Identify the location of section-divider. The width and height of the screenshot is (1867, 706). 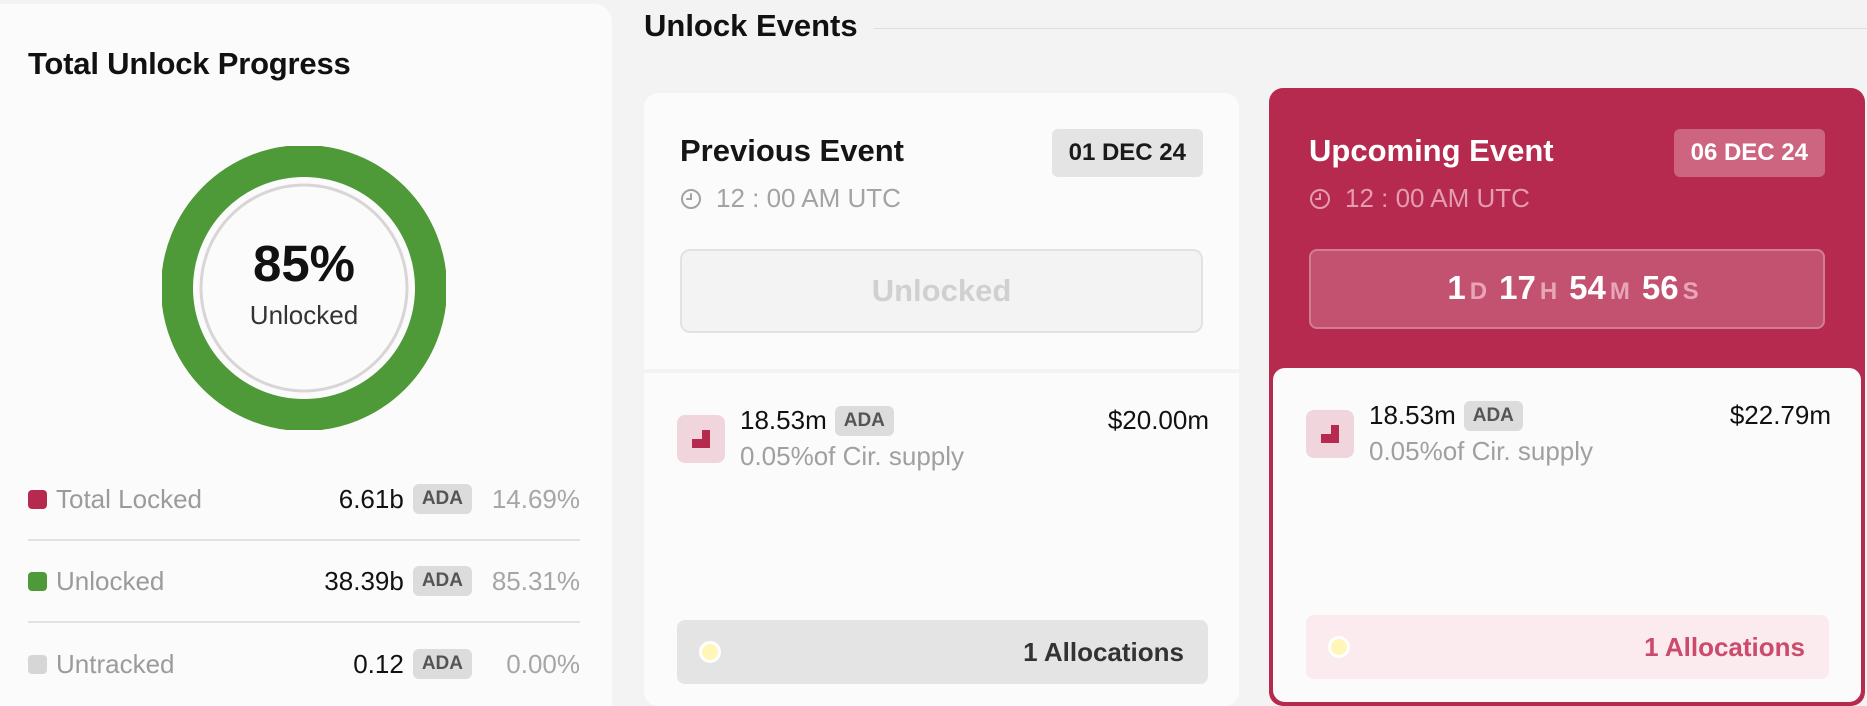
(1370, 28).